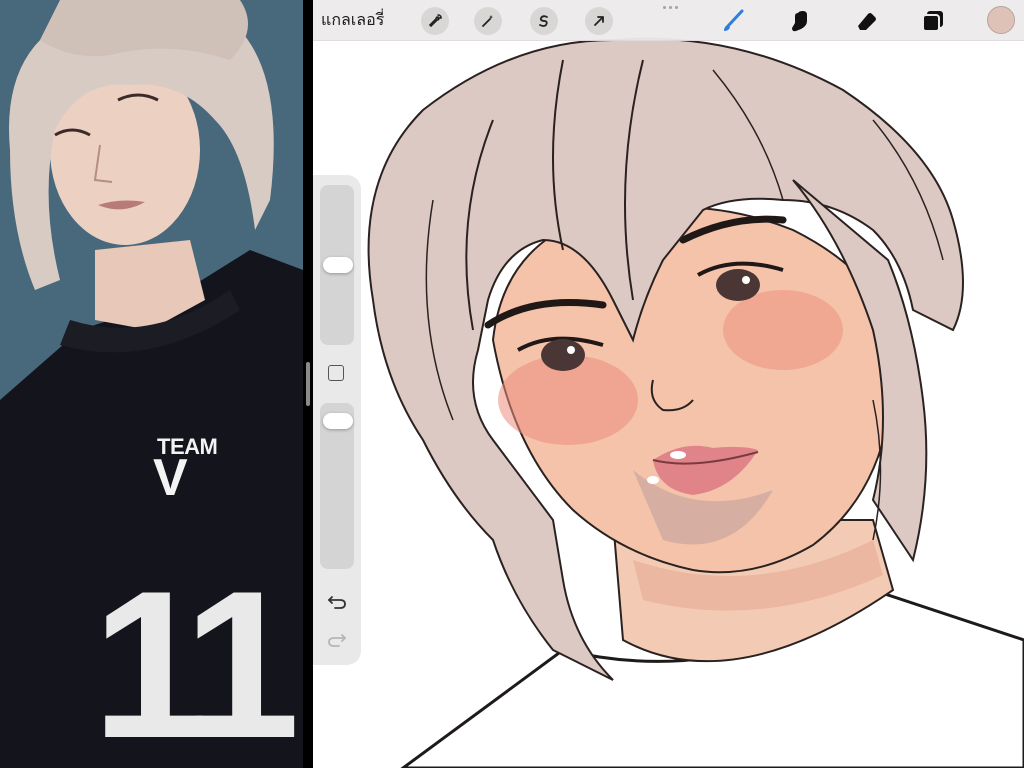 The image size is (1024, 768). What do you see at coordinates (337, 601) in the screenshot?
I see `undo-icon` at bounding box center [337, 601].